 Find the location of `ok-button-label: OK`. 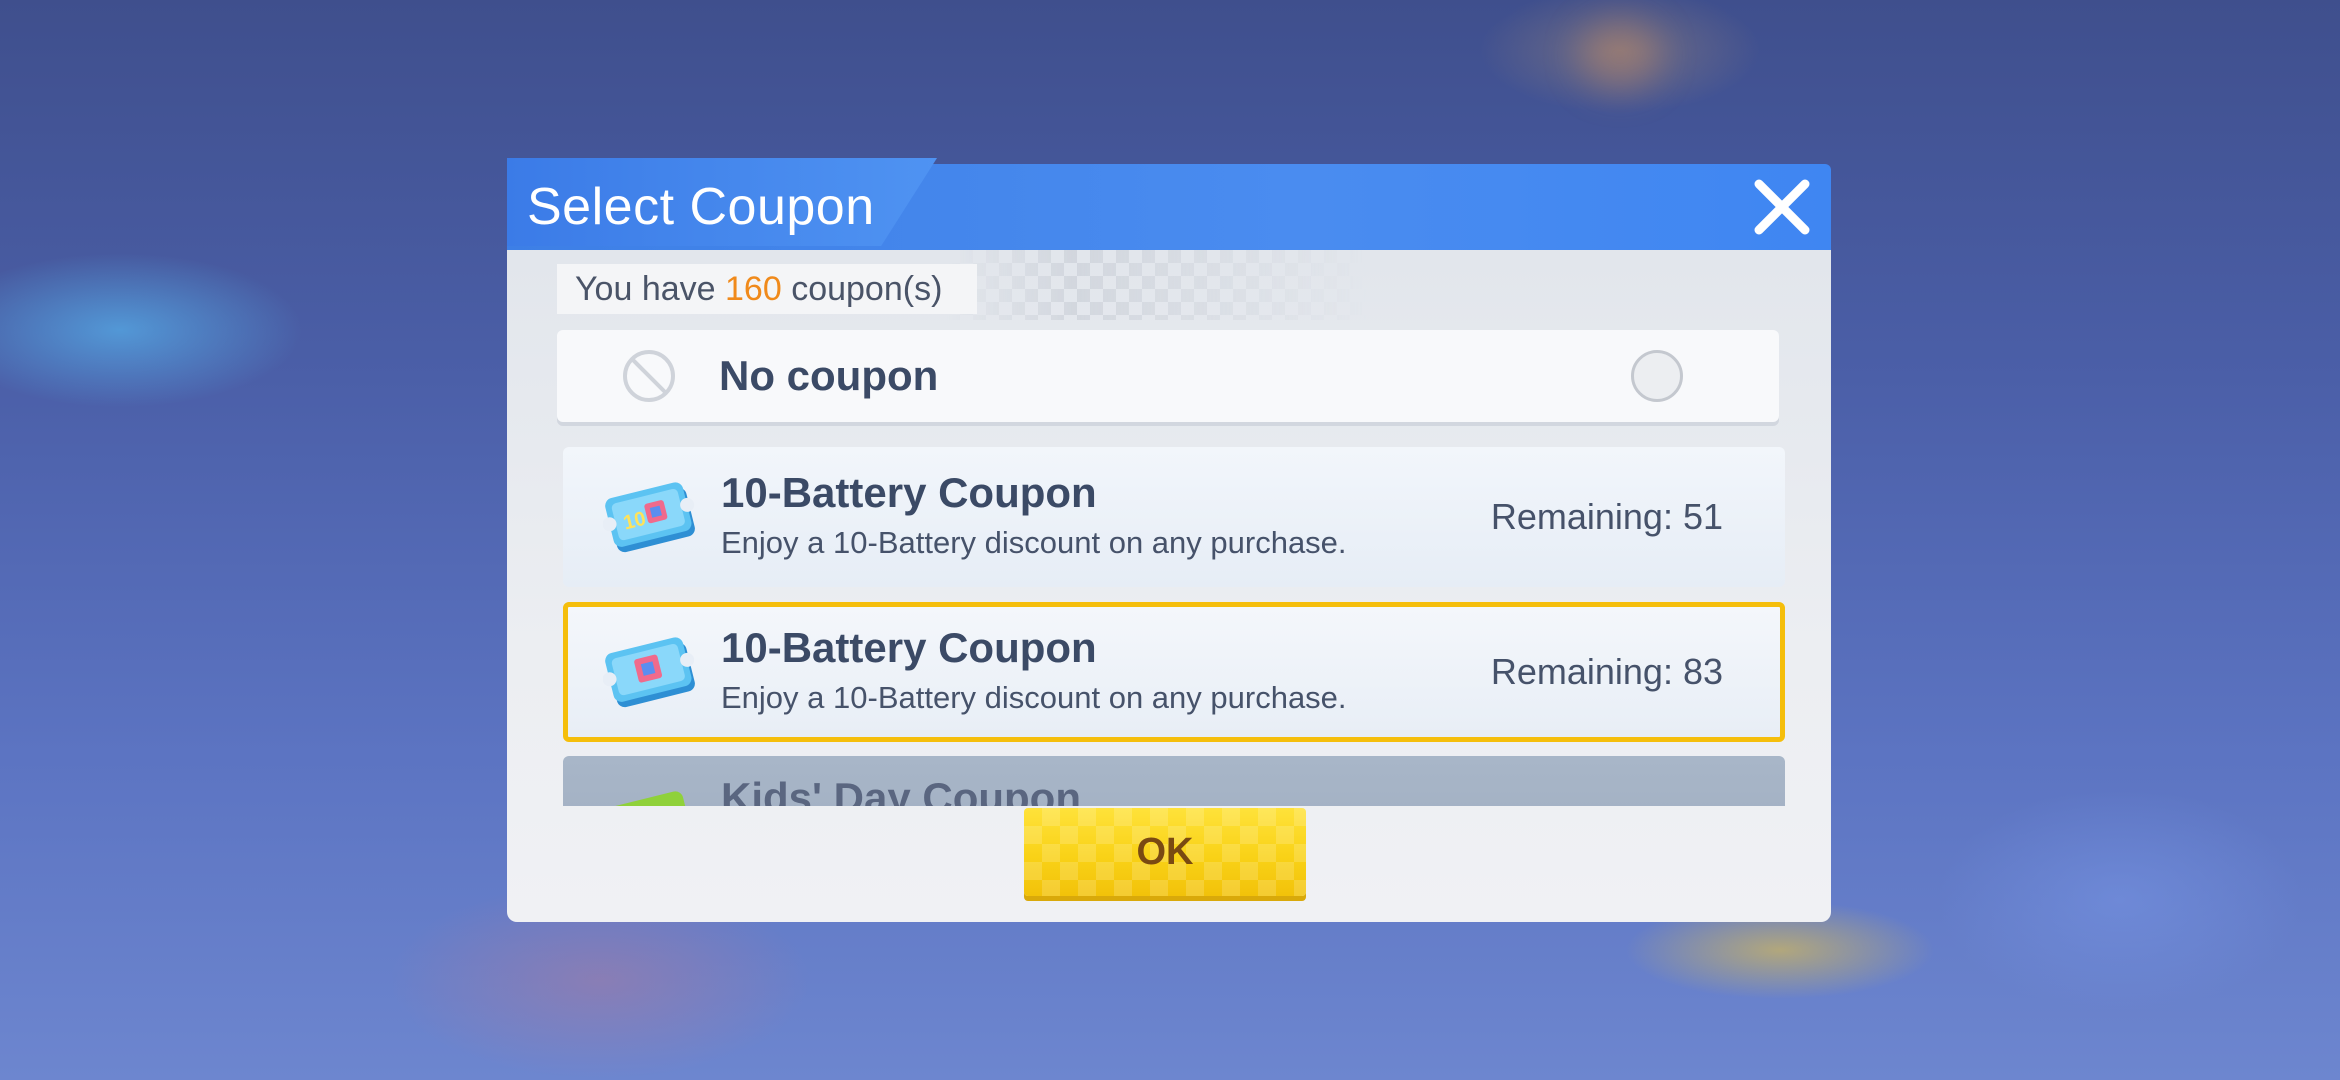

ok-button-label: OK is located at coordinates (1165, 852).